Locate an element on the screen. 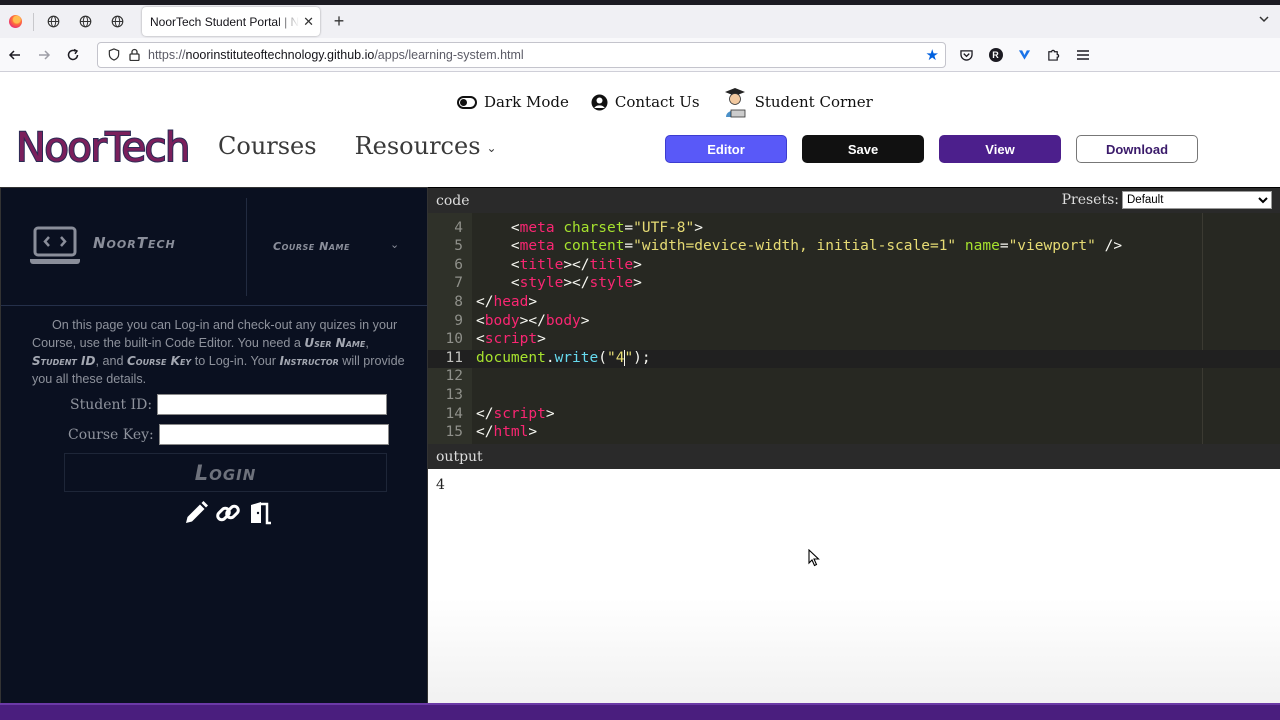 The width and height of the screenshot is (1280, 720). course-key-label: Course Key: is located at coordinates (111, 434).